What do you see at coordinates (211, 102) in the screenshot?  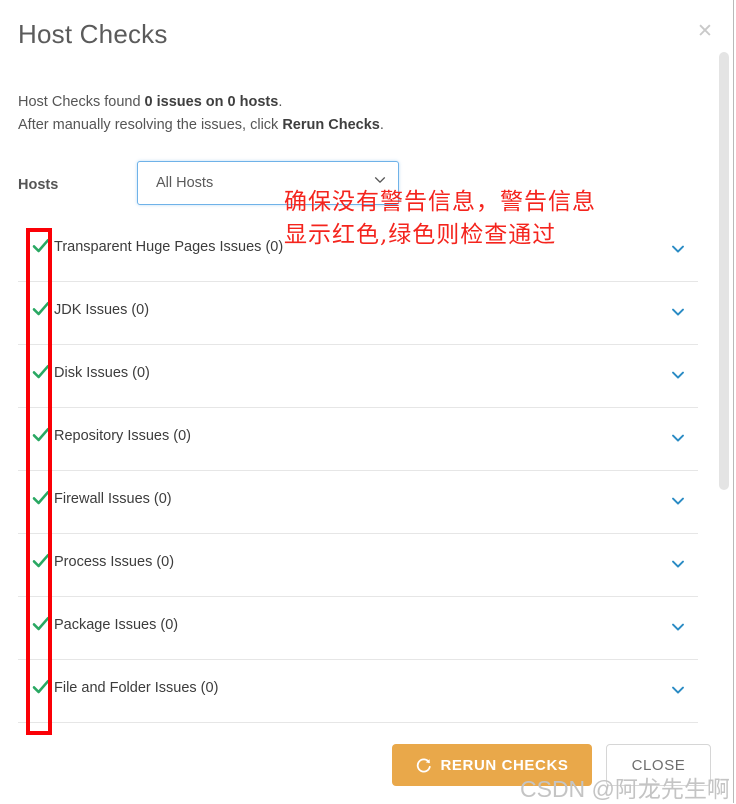 I see `summary-line1-bold: 0 issues on 0 hosts` at bounding box center [211, 102].